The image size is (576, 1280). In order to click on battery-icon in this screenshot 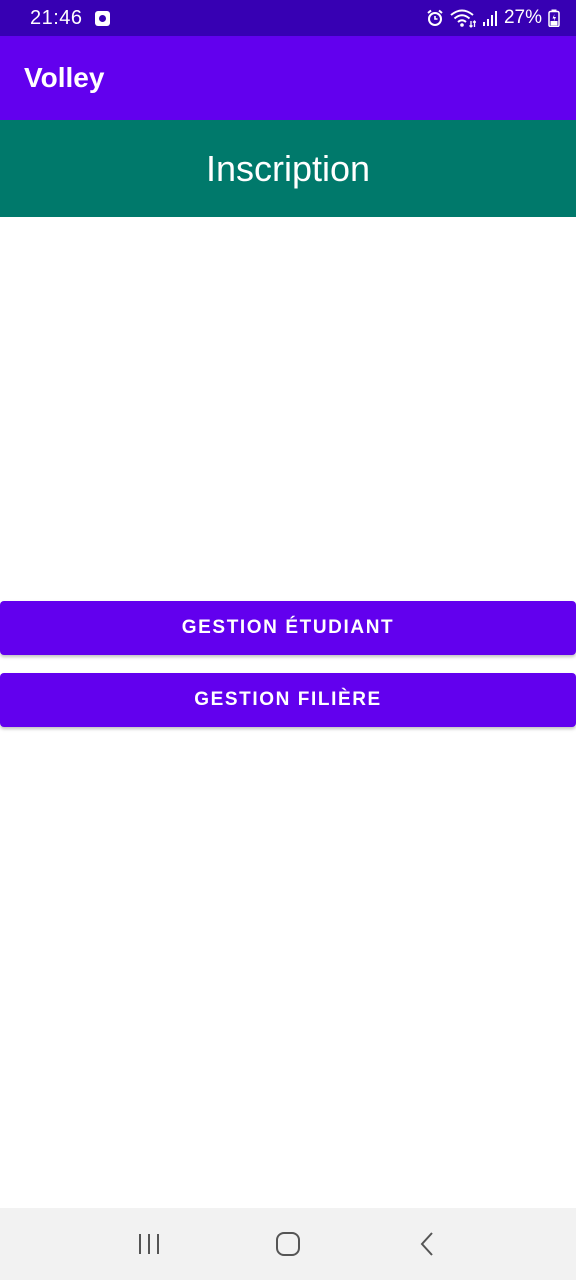, I will do `click(554, 18)`.